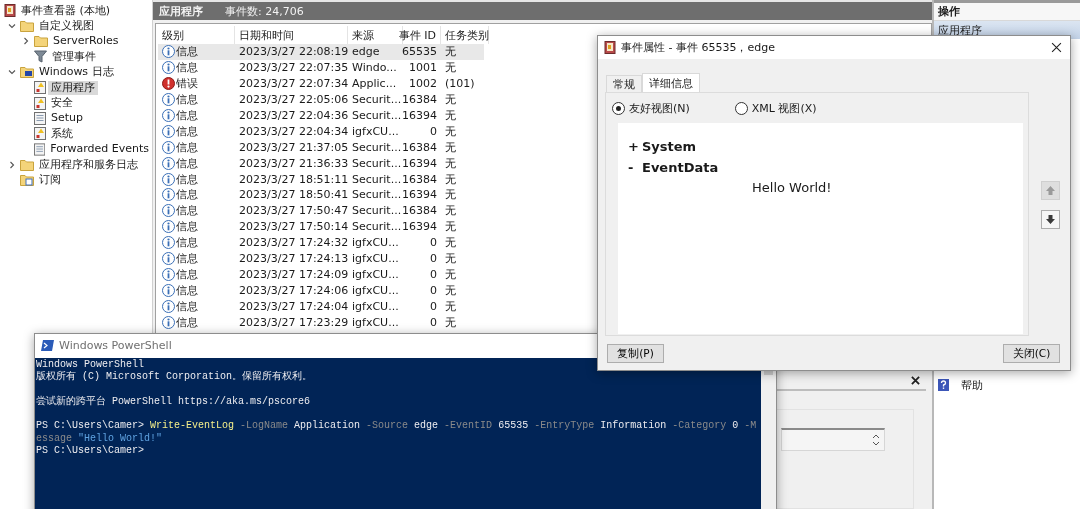  I want to click on radio-label: XML 视图(X), so click(784, 108).